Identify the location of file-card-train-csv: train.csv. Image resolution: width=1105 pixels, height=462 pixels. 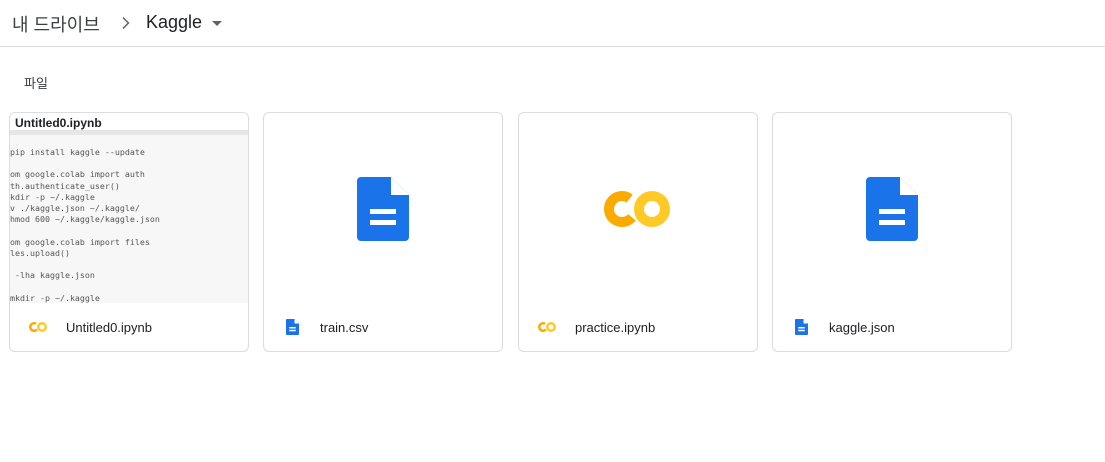
(383, 232).